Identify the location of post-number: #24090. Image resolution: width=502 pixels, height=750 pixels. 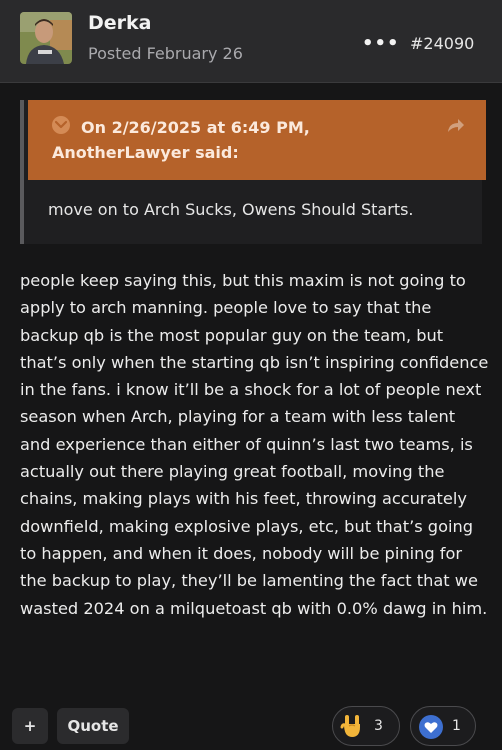
(442, 43).